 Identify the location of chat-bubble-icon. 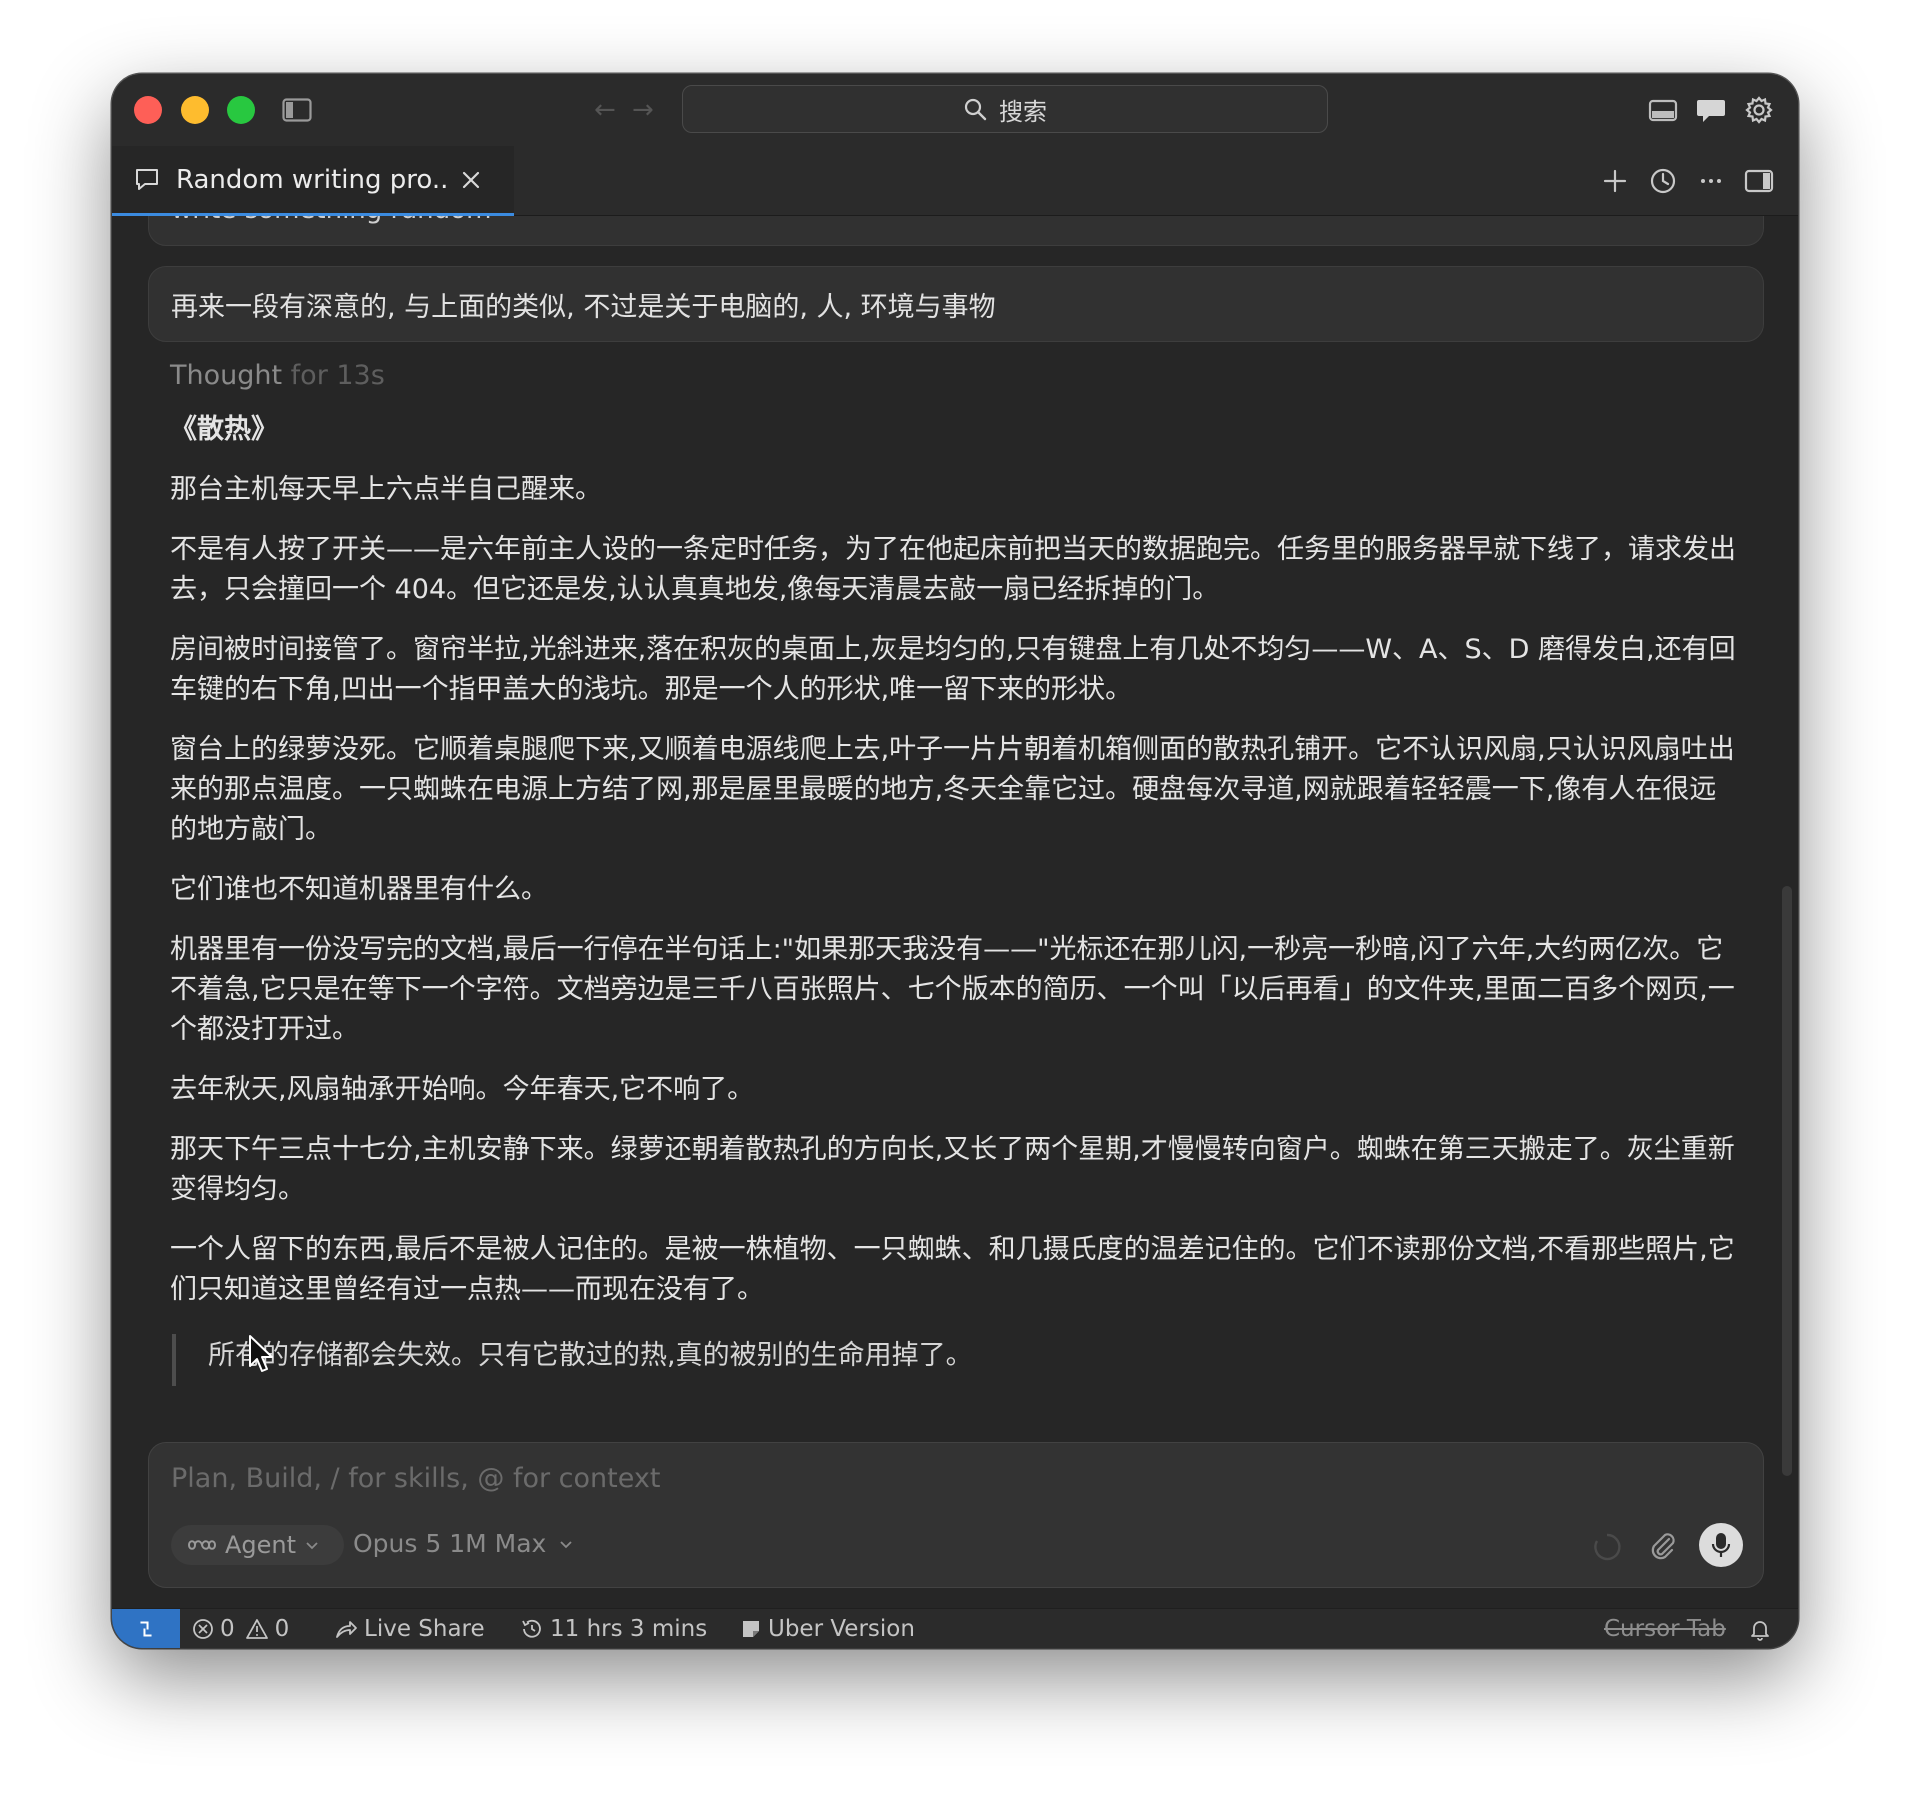
(1711, 110).